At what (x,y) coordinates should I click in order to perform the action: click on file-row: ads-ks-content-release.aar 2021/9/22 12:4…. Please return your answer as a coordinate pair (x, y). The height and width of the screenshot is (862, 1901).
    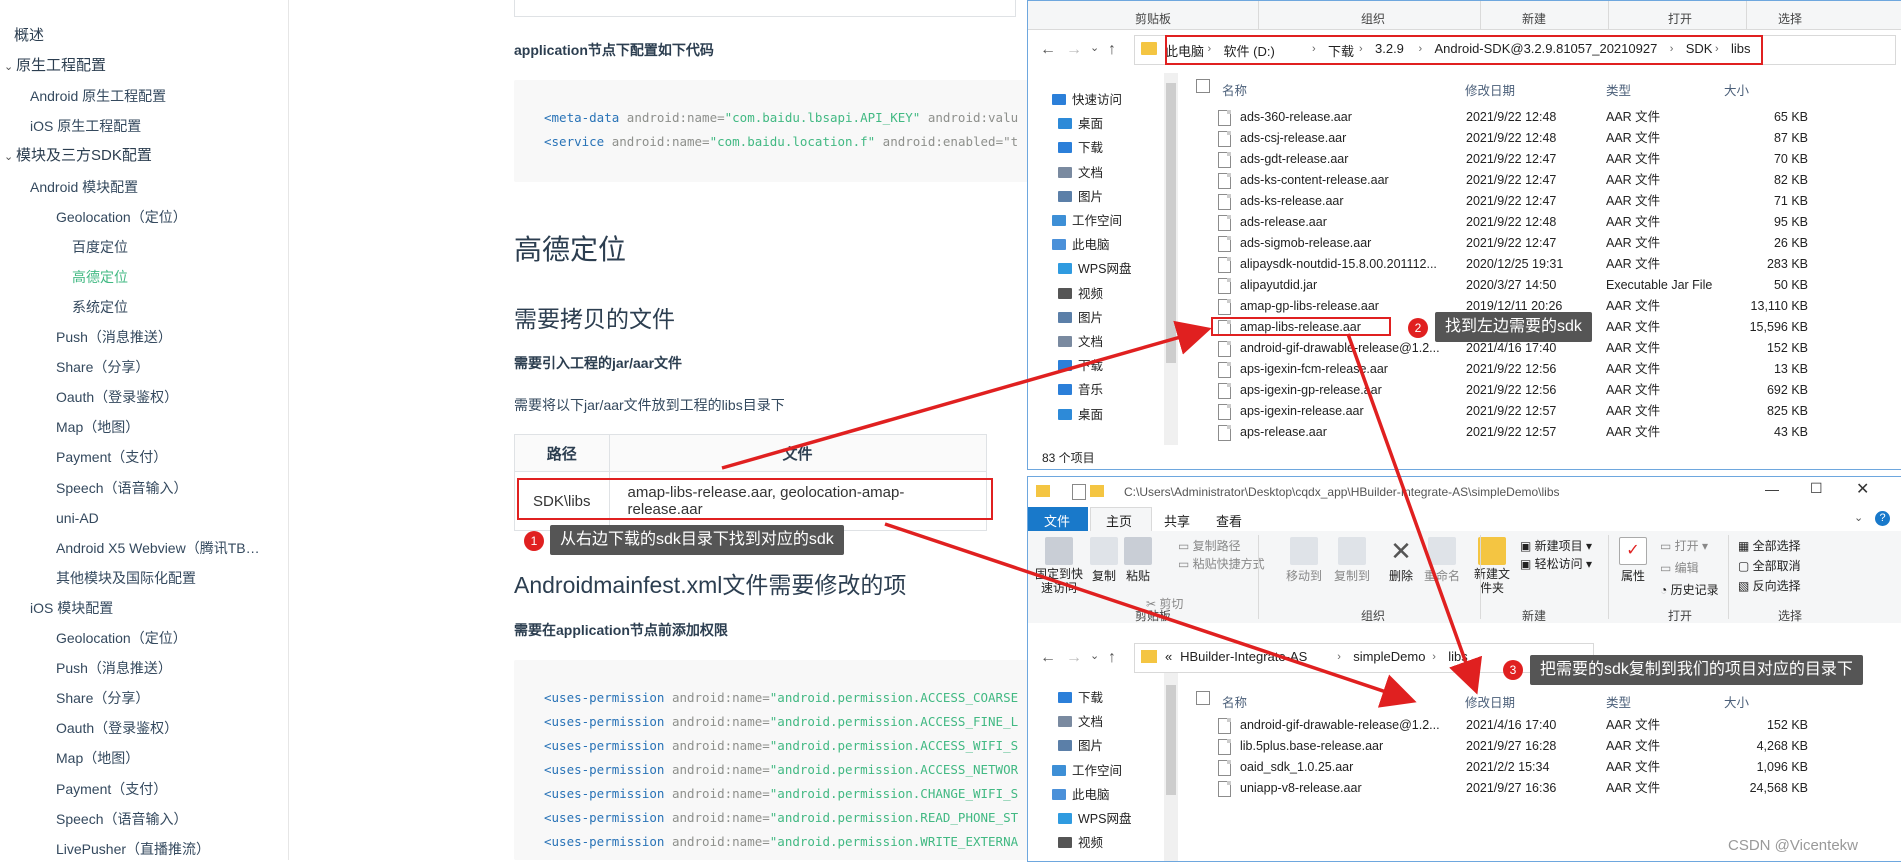
    Looking at the image, I should click on (1518, 180).